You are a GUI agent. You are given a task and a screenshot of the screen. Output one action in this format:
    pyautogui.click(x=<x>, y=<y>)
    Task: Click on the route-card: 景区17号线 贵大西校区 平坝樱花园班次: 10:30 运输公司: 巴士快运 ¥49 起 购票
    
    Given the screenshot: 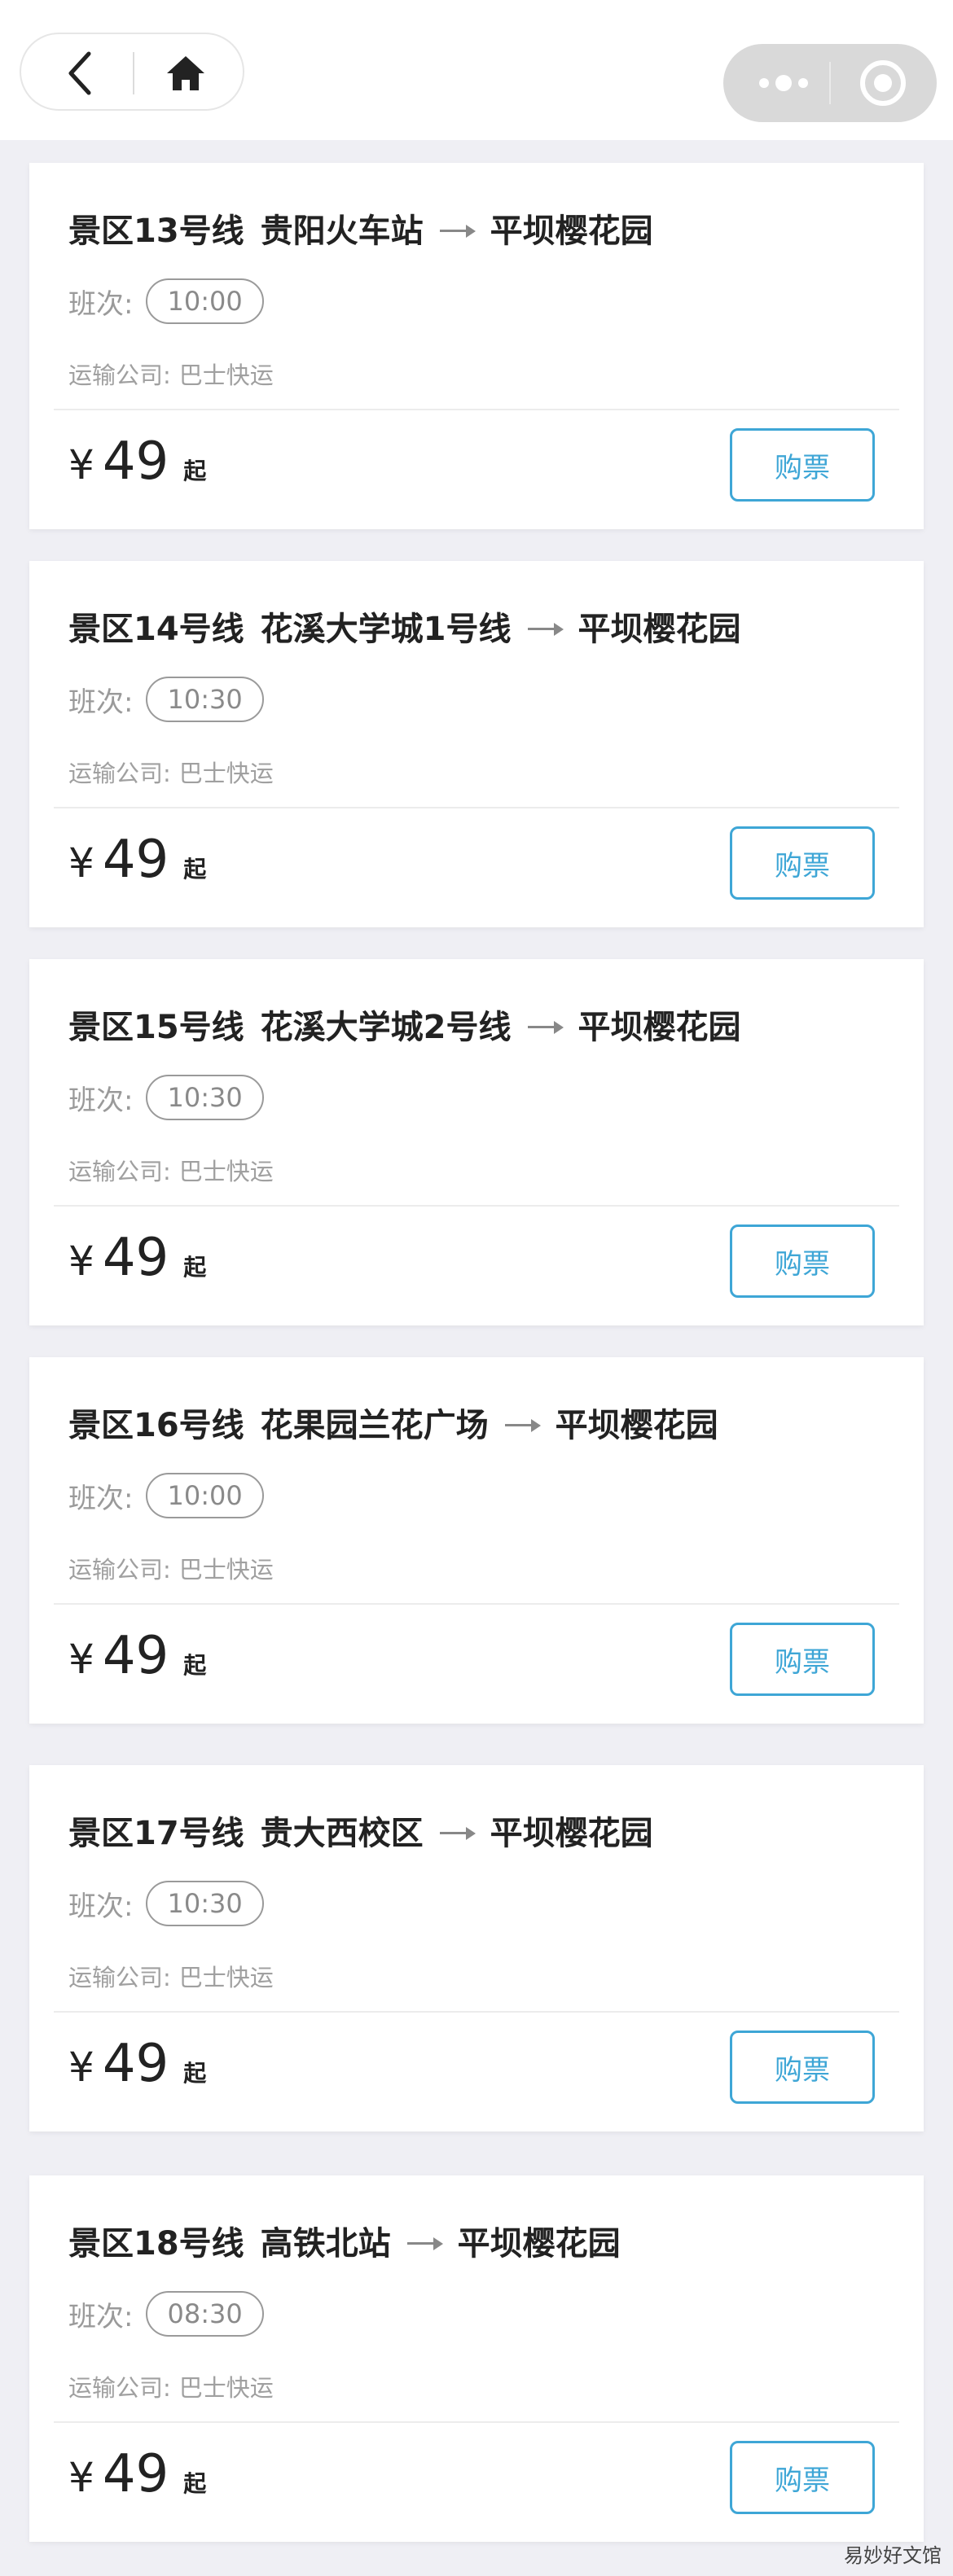 What is the action you would take?
    pyautogui.click(x=476, y=1948)
    